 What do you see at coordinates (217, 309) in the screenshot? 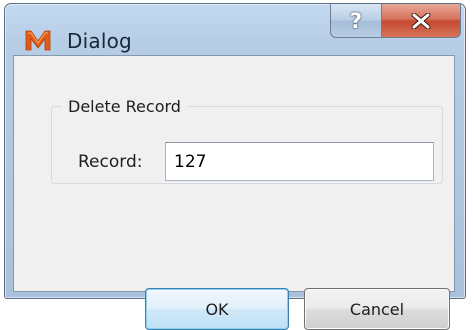
I see `ok-button: OK` at bounding box center [217, 309].